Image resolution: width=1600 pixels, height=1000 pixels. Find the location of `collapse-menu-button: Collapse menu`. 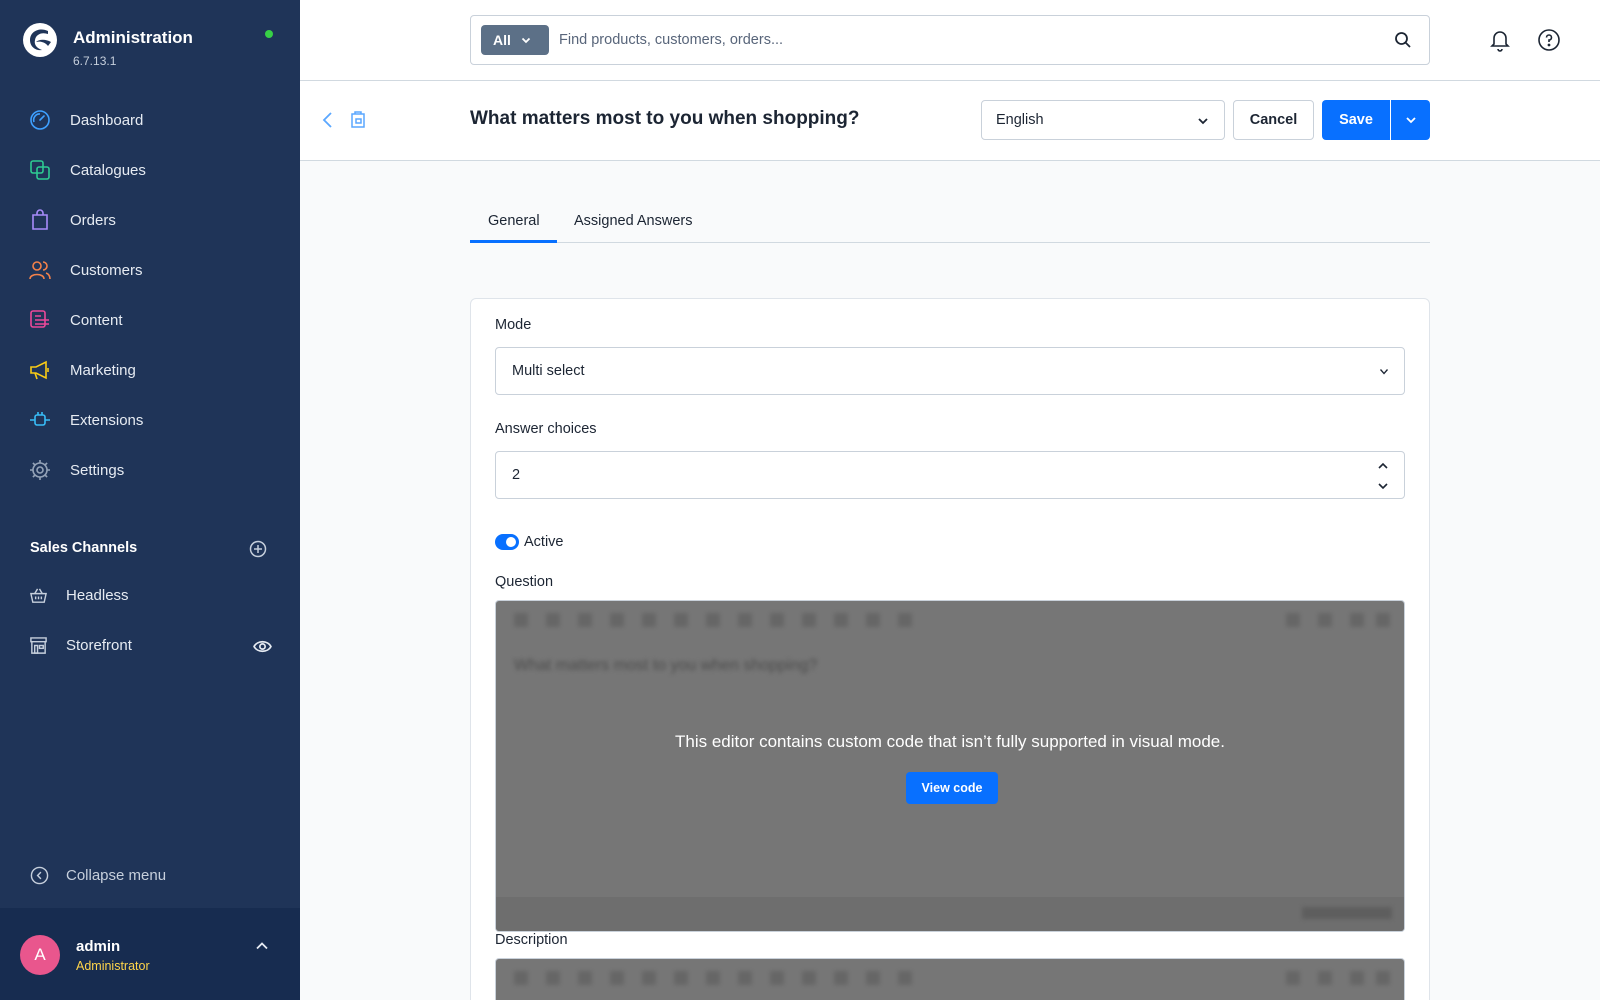

collapse-menu-button: Collapse menu is located at coordinates (98, 875).